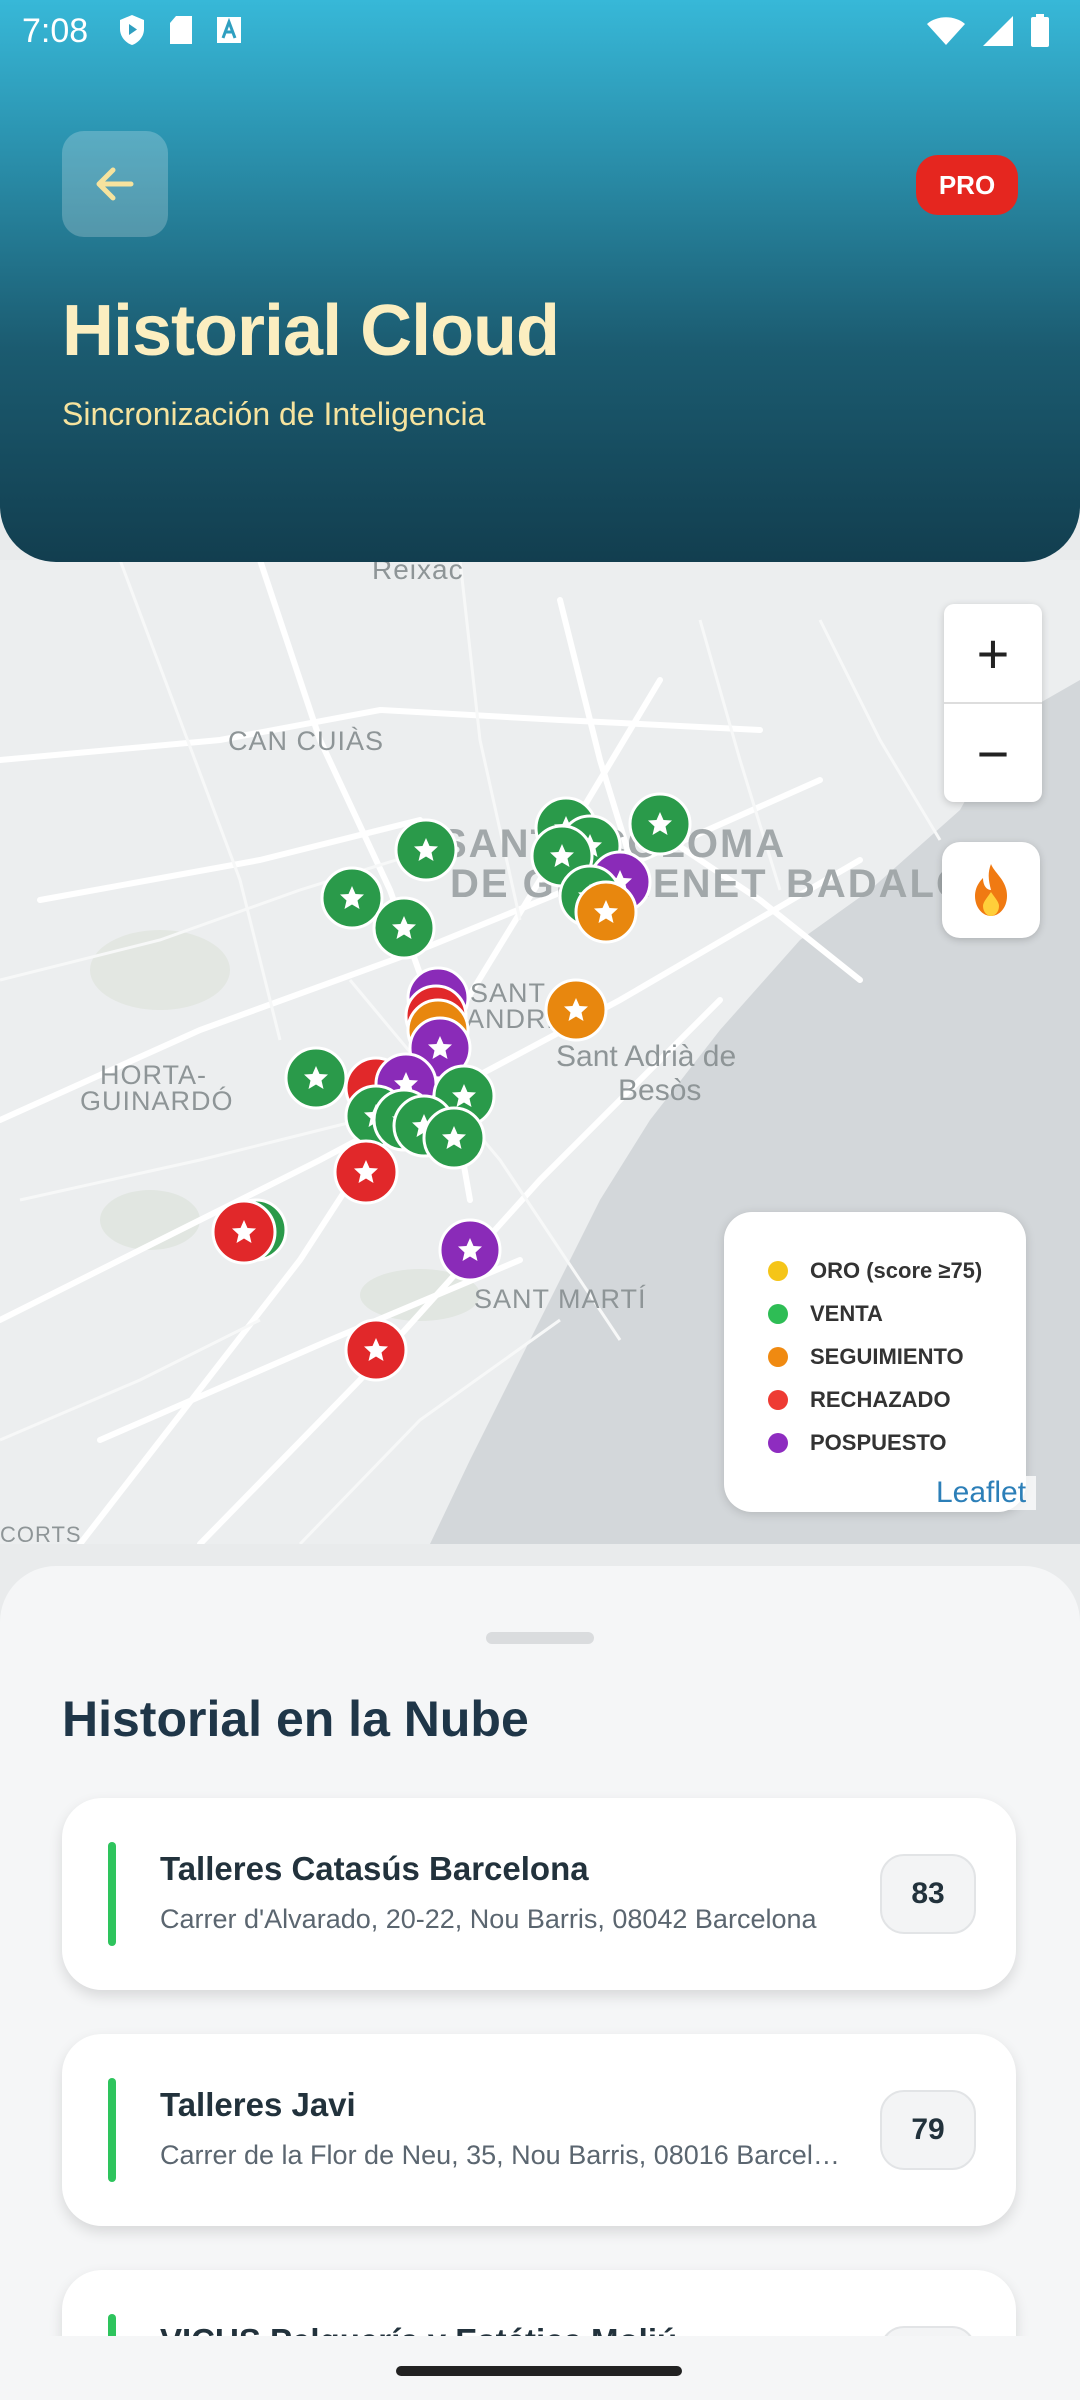 This screenshot has width=1080, height=2400. I want to click on heatmap-button, so click(991, 890).